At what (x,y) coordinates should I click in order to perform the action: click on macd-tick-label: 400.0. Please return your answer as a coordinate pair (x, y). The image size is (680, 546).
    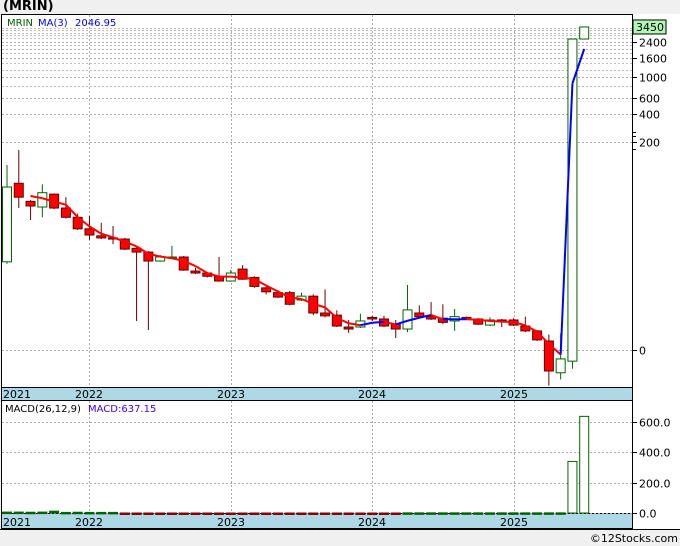
    Looking at the image, I should click on (655, 453).